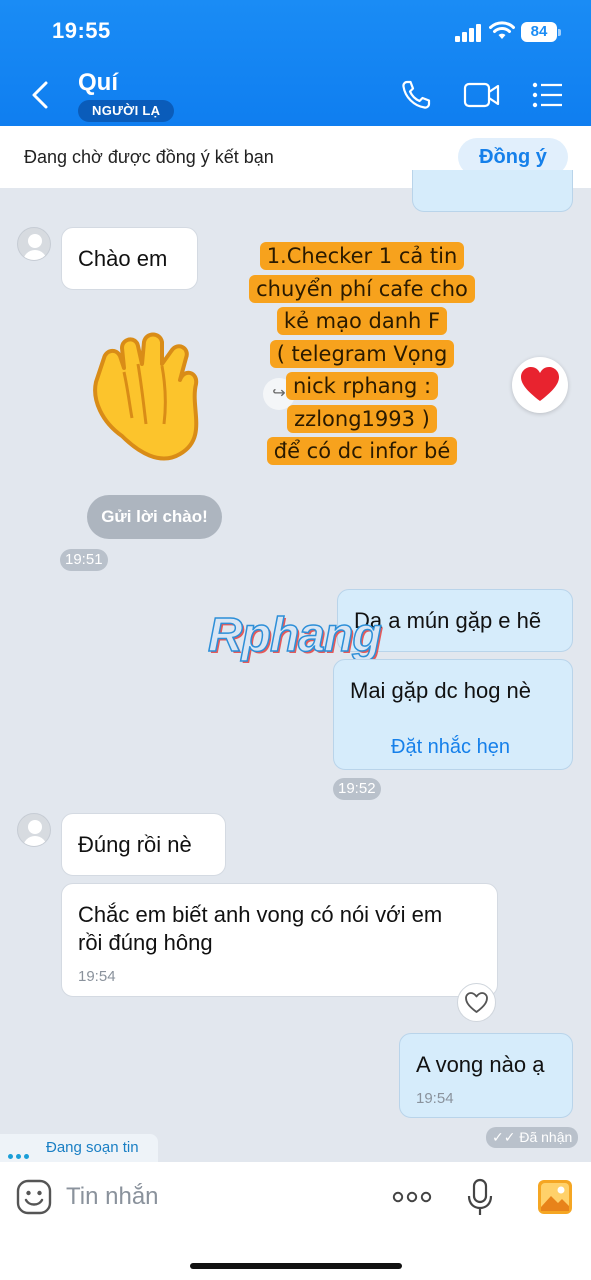 The image size is (591, 1280). Describe the element at coordinates (92, 1147) in the screenshot. I see `typing-text: Đang soạn tin` at that location.